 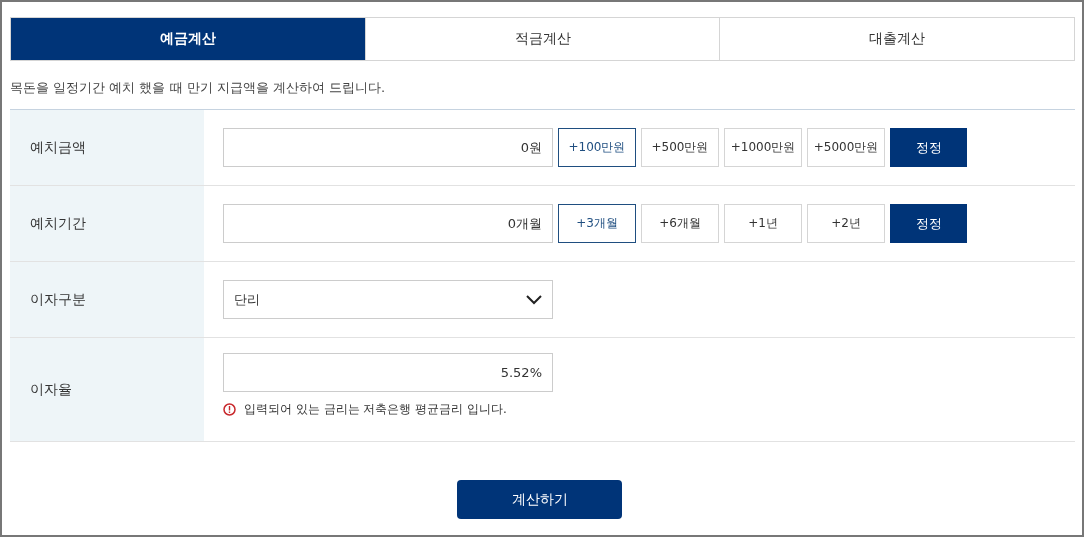 What do you see at coordinates (107, 147) in the screenshot?
I see `row-label: 예치금액` at bounding box center [107, 147].